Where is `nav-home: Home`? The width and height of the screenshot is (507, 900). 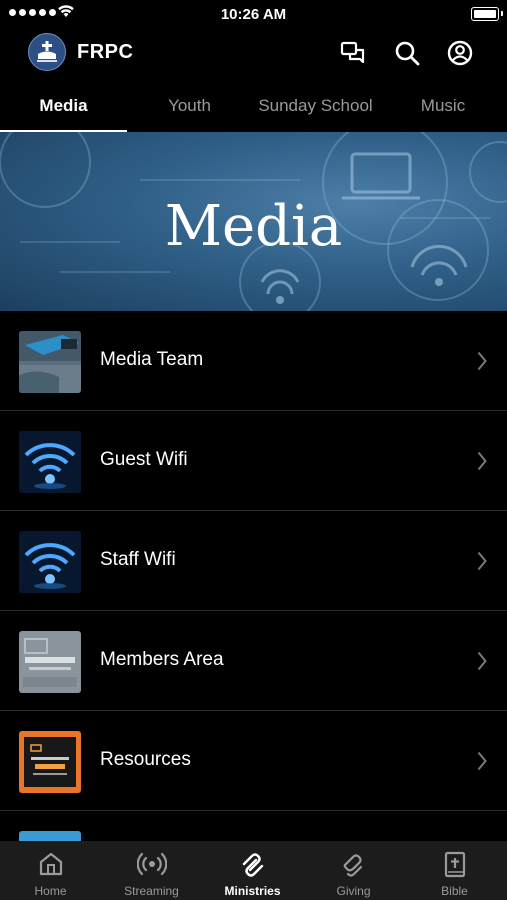
nav-home: Home is located at coordinates (50, 870).